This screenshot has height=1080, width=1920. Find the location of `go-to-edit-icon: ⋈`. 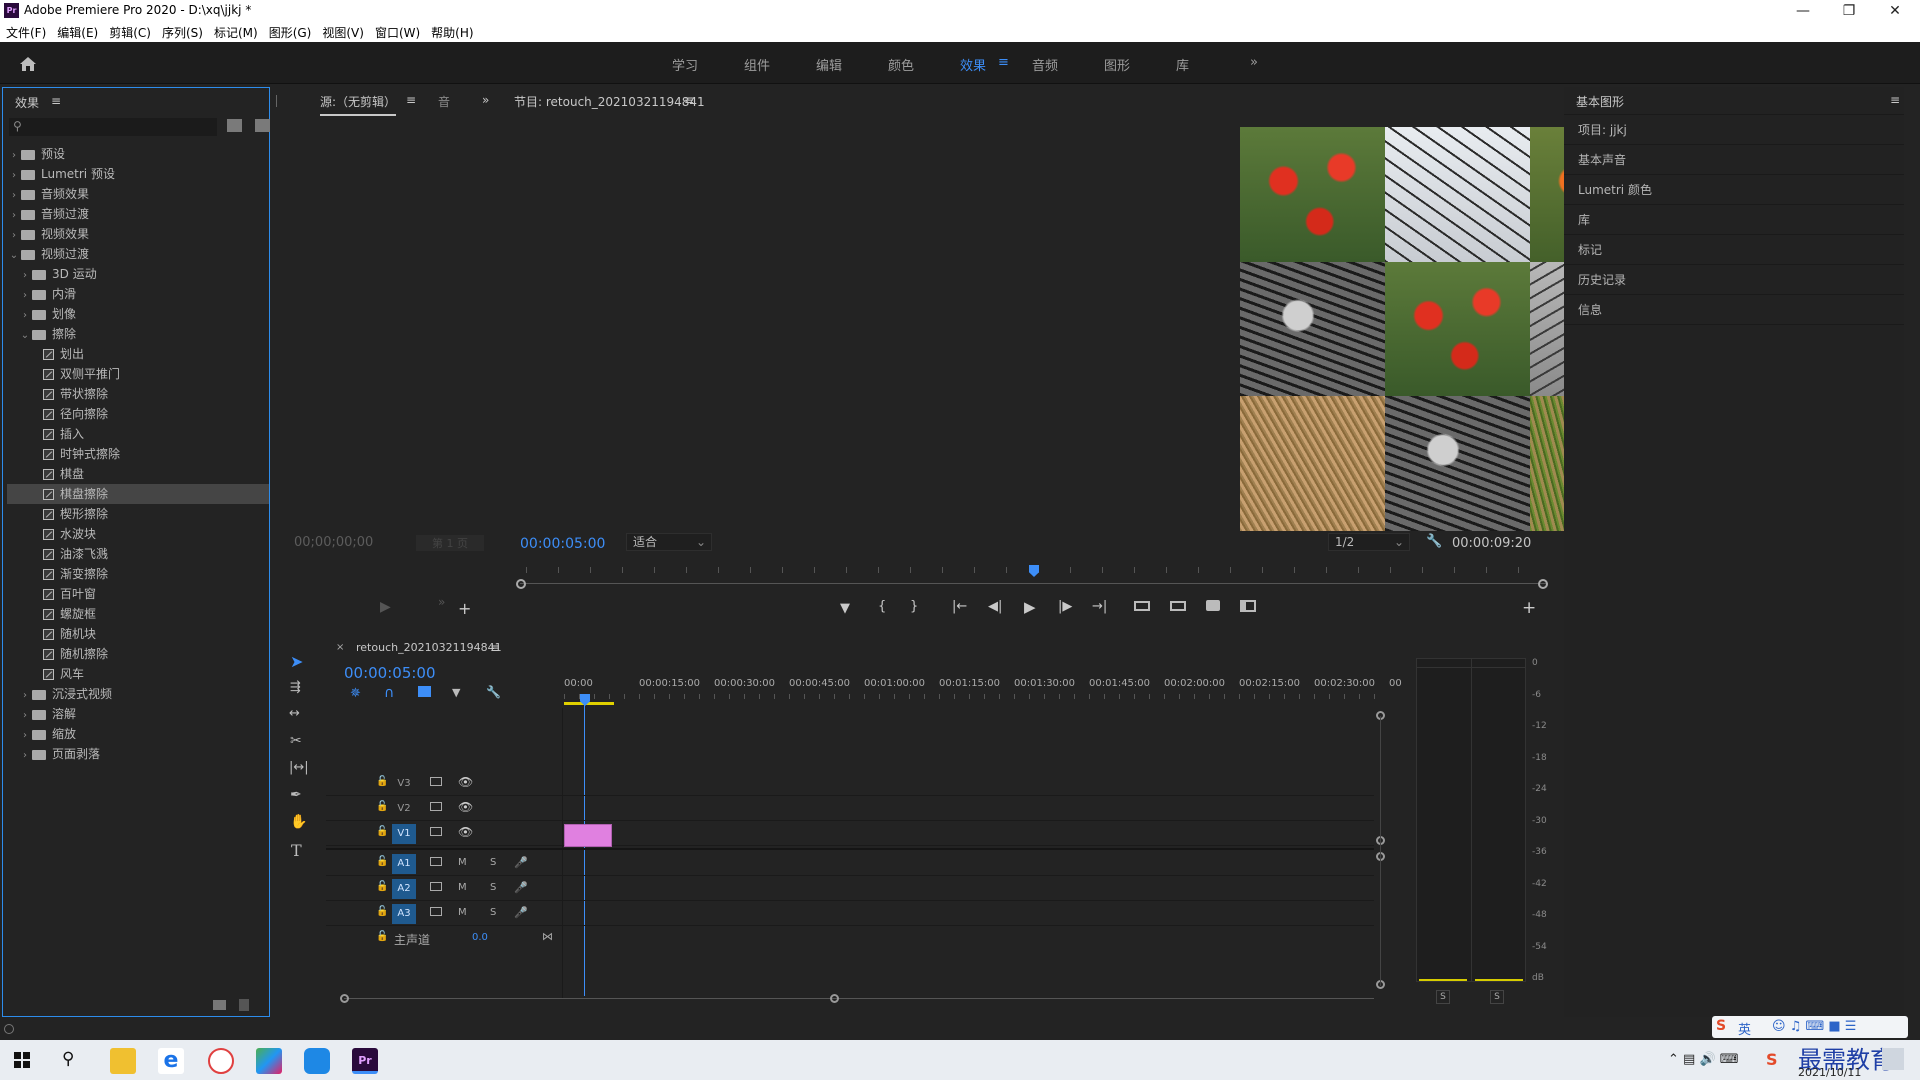

go-to-edit-icon: ⋈ is located at coordinates (547, 936).